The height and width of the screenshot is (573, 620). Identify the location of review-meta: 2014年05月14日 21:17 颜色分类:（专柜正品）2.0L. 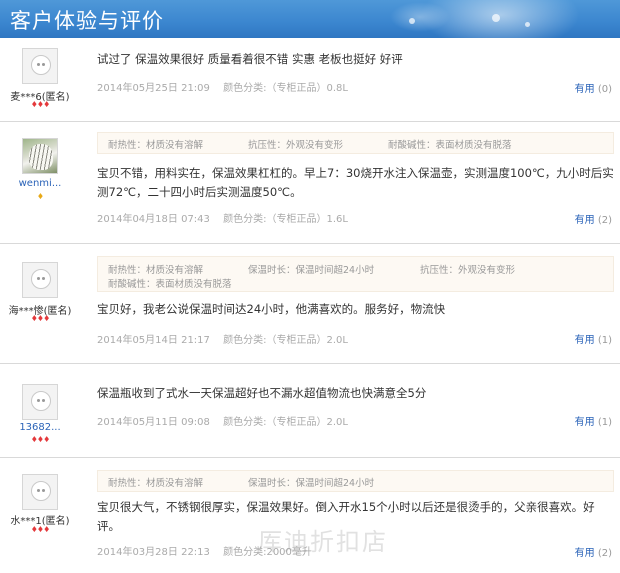
(227, 338).